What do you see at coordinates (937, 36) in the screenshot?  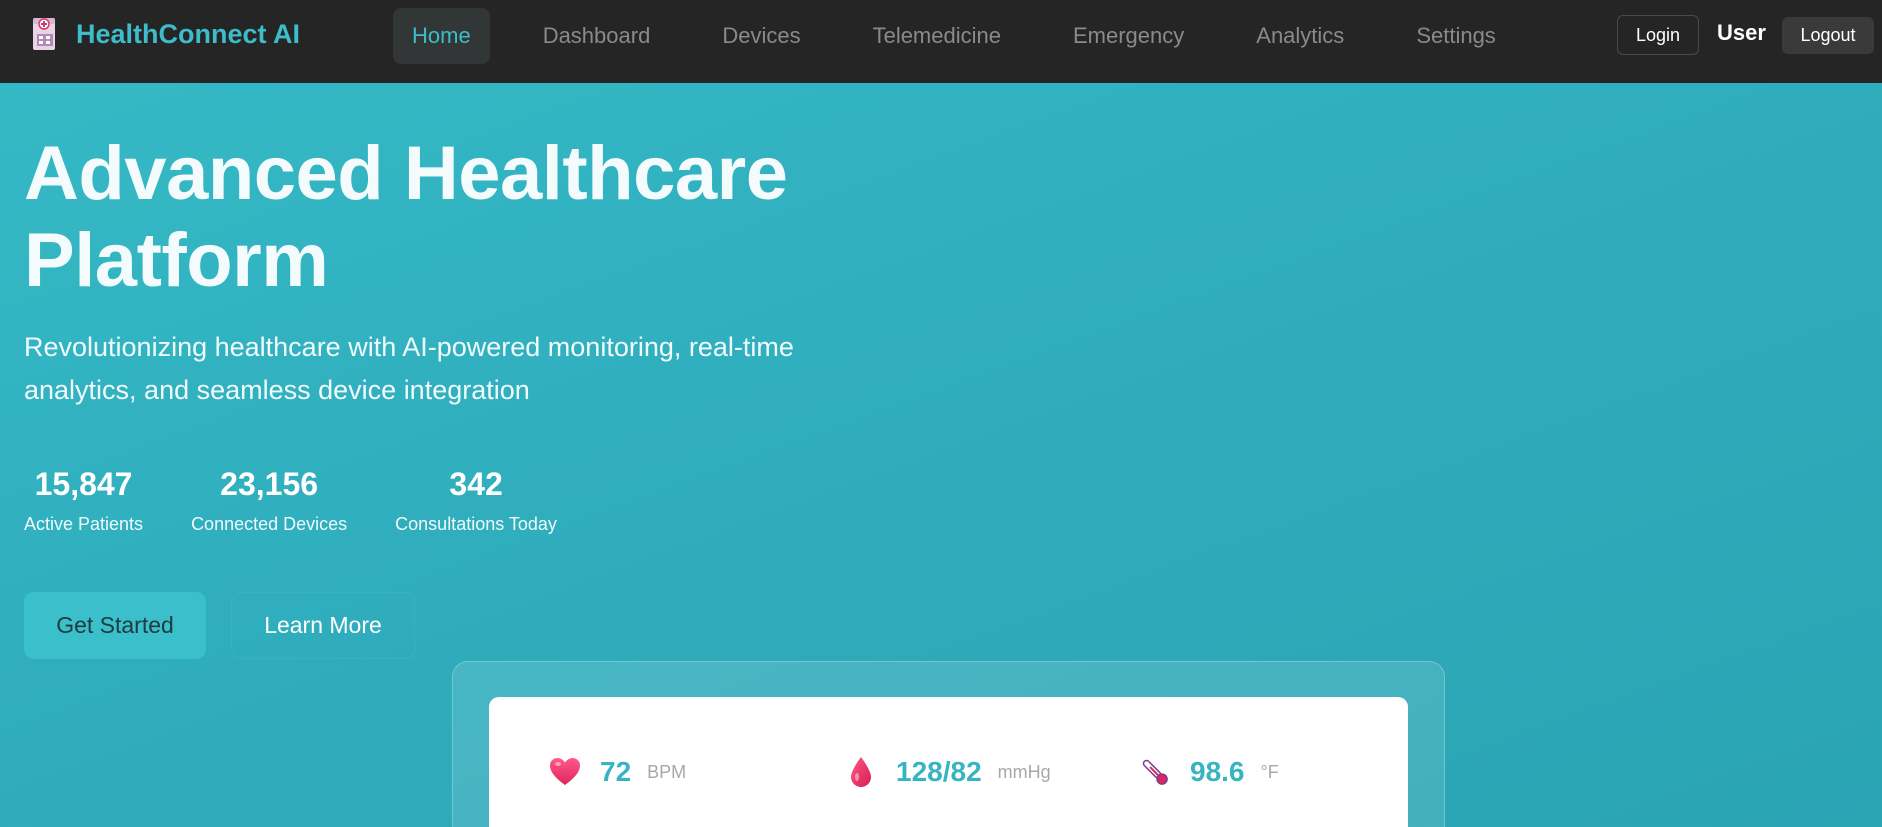 I see `nav-telemedicine: Telemedicine` at bounding box center [937, 36].